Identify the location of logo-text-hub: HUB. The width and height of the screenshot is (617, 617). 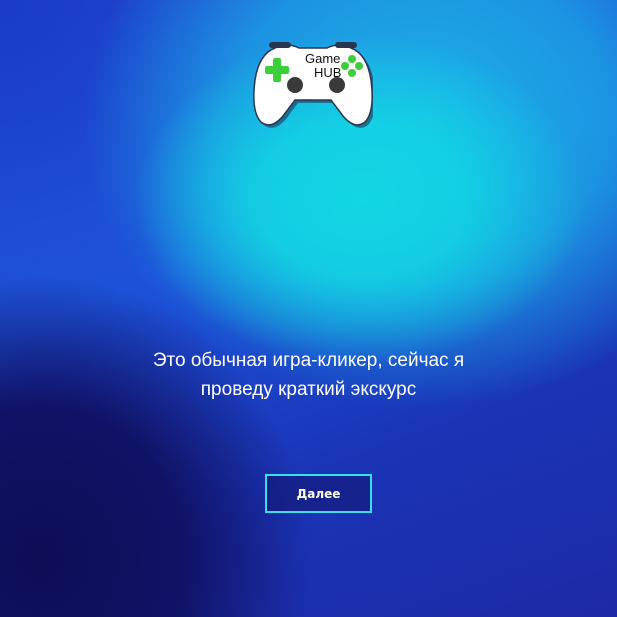
(327, 72).